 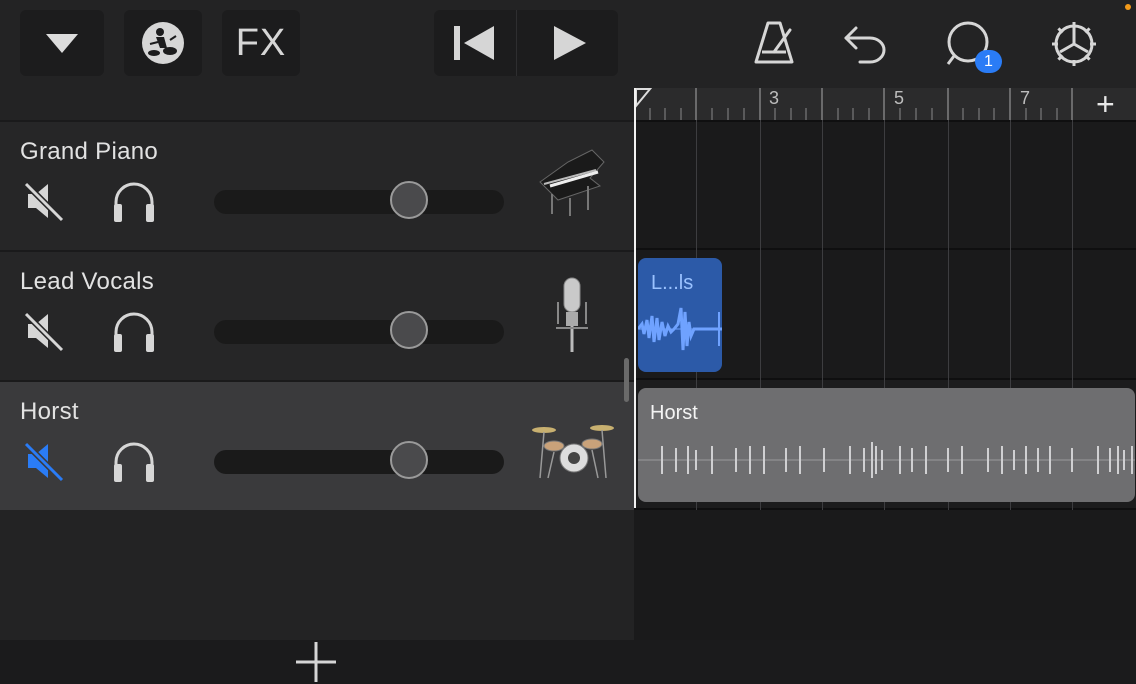 What do you see at coordinates (854, 104) in the screenshot?
I see `ruler-ticks` at bounding box center [854, 104].